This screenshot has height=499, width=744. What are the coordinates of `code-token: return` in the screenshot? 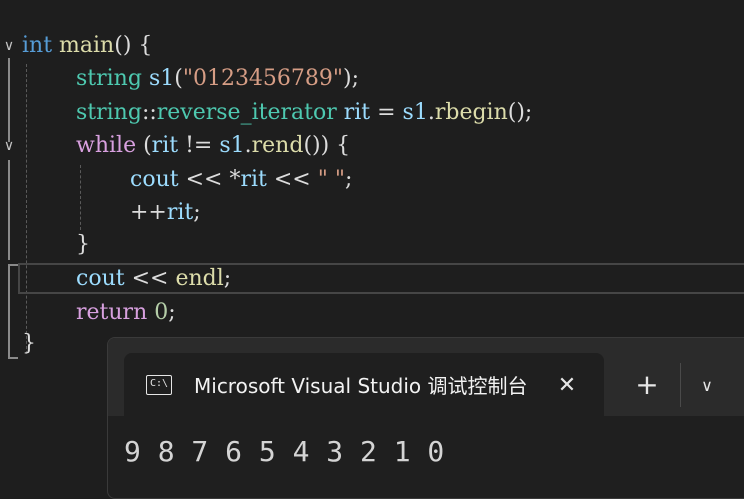 It's located at (112, 312).